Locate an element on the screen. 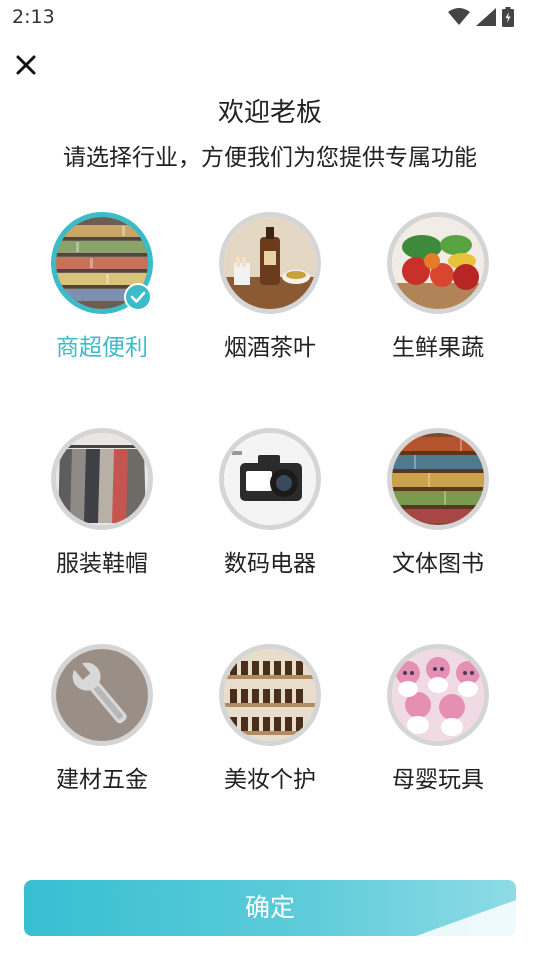  industry-label: 文体图书 is located at coordinates (438, 564).